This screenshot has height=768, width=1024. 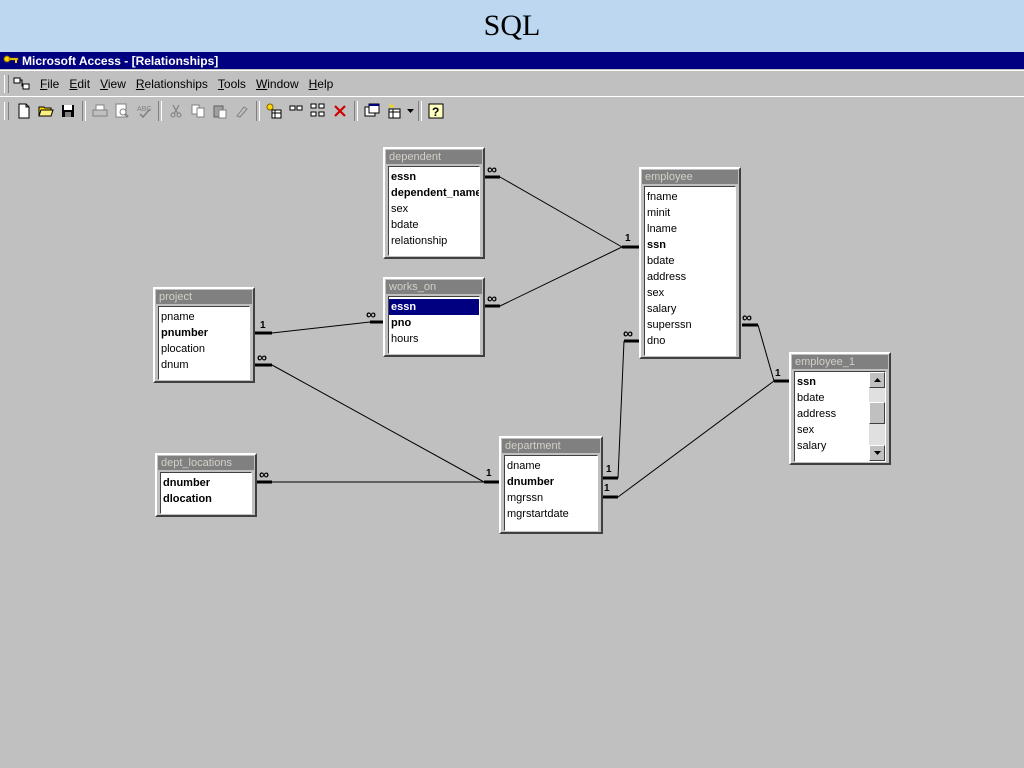 What do you see at coordinates (690, 245) in the screenshot?
I see `field-item: ssn` at bounding box center [690, 245].